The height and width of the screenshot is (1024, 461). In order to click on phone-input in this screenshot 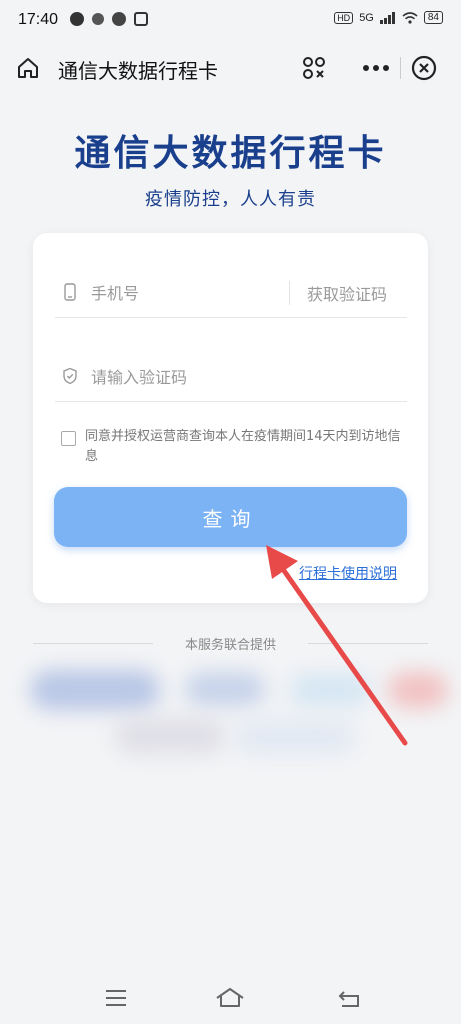, I will do `click(186, 293)`.